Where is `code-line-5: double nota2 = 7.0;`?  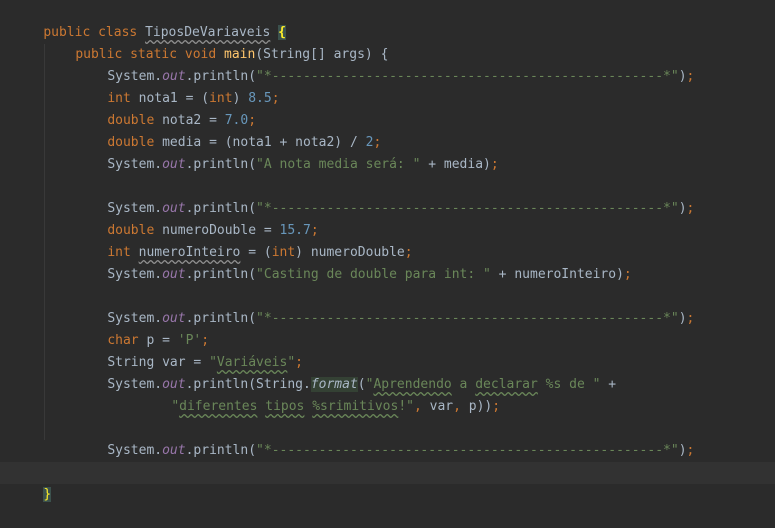 code-line-5: double nota2 = 7.0; is located at coordinates (425, 108).